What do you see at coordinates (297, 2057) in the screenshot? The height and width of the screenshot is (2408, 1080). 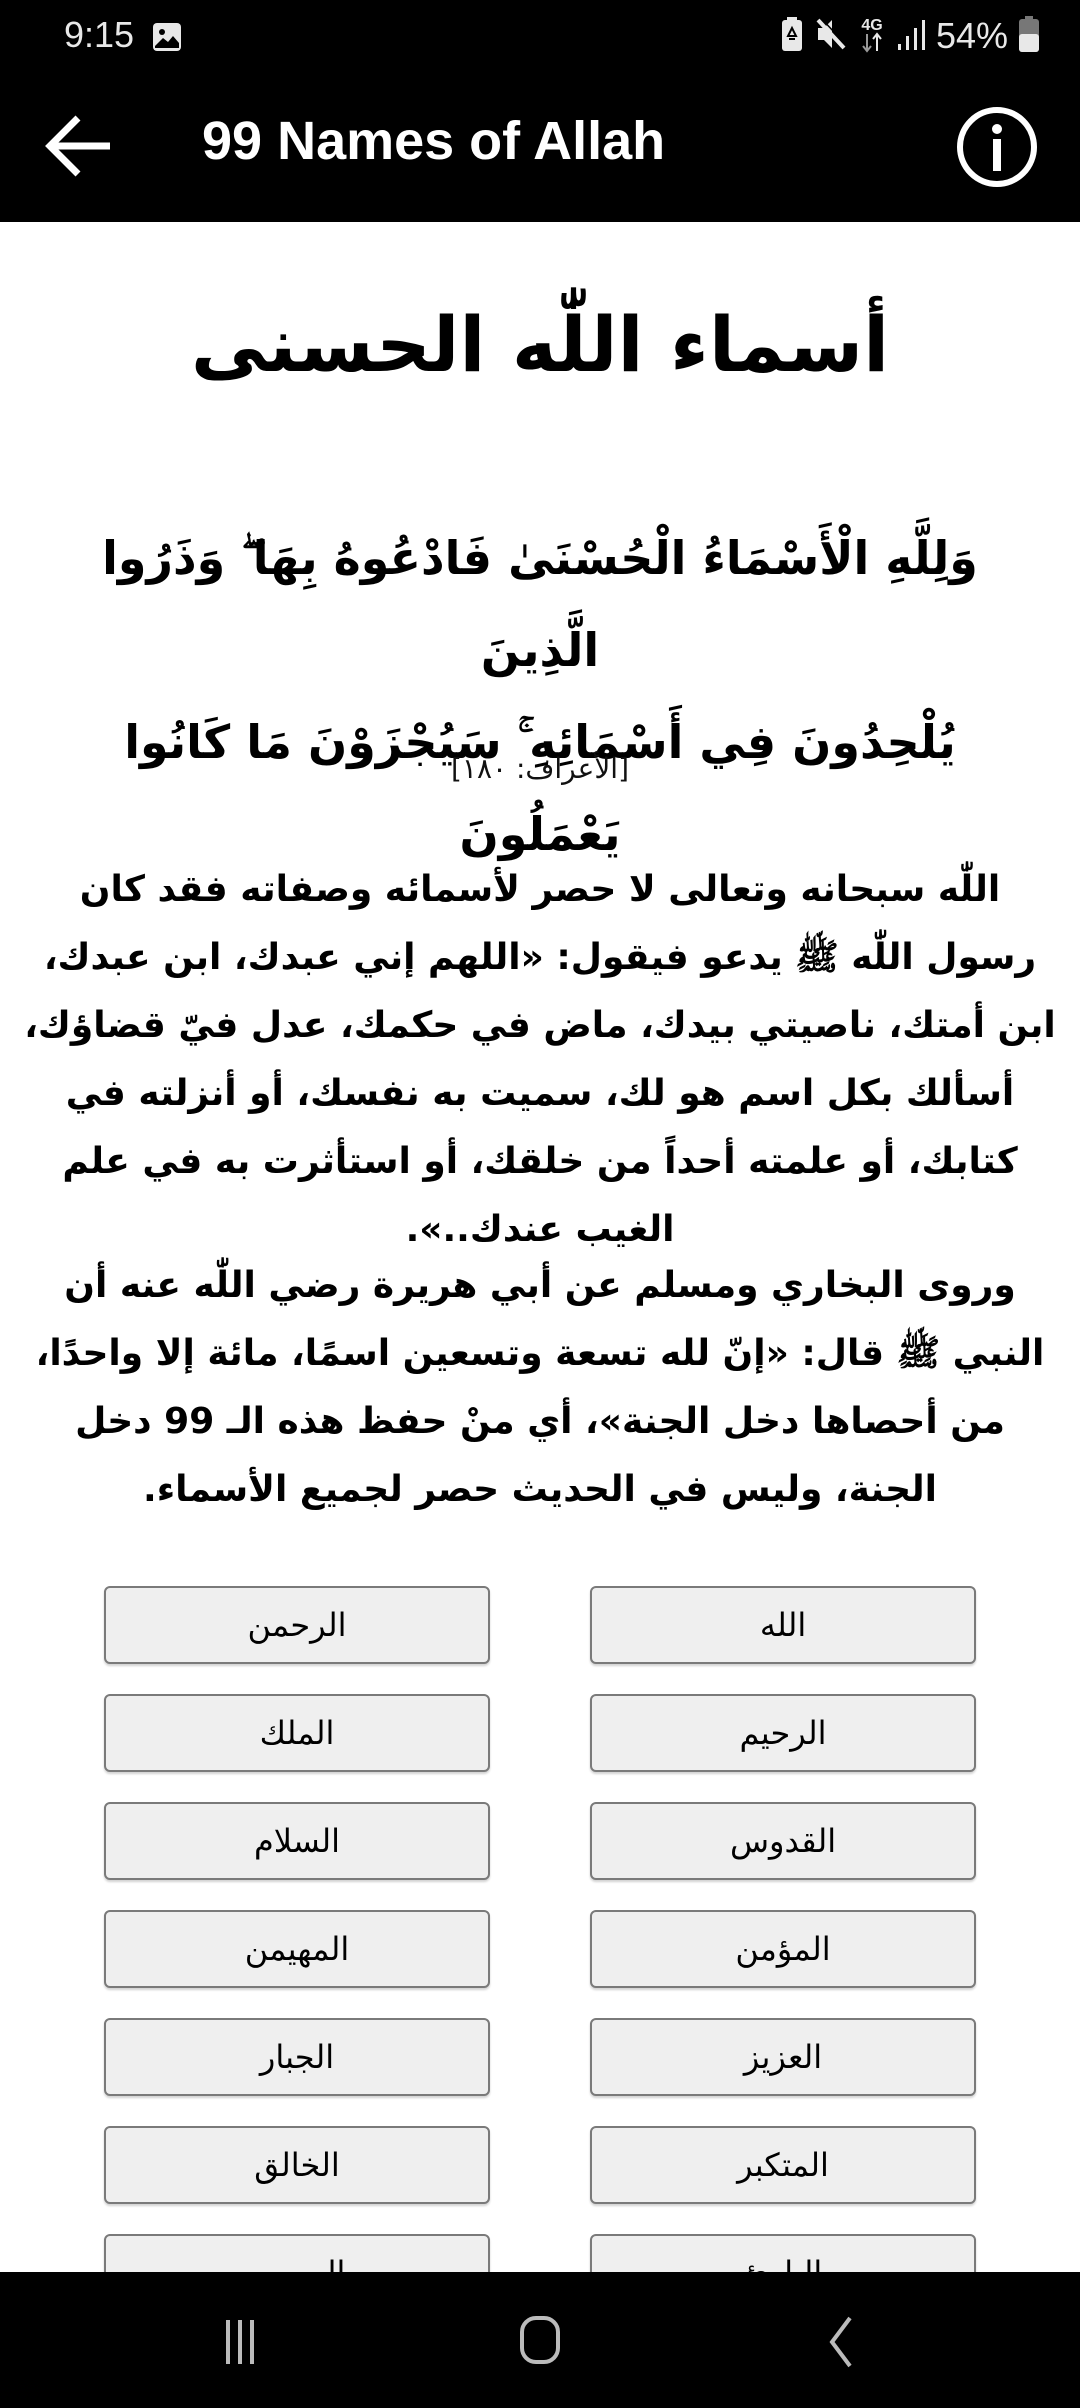 I see `name-button-al-jabbar: الجبار` at bounding box center [297, 2057].